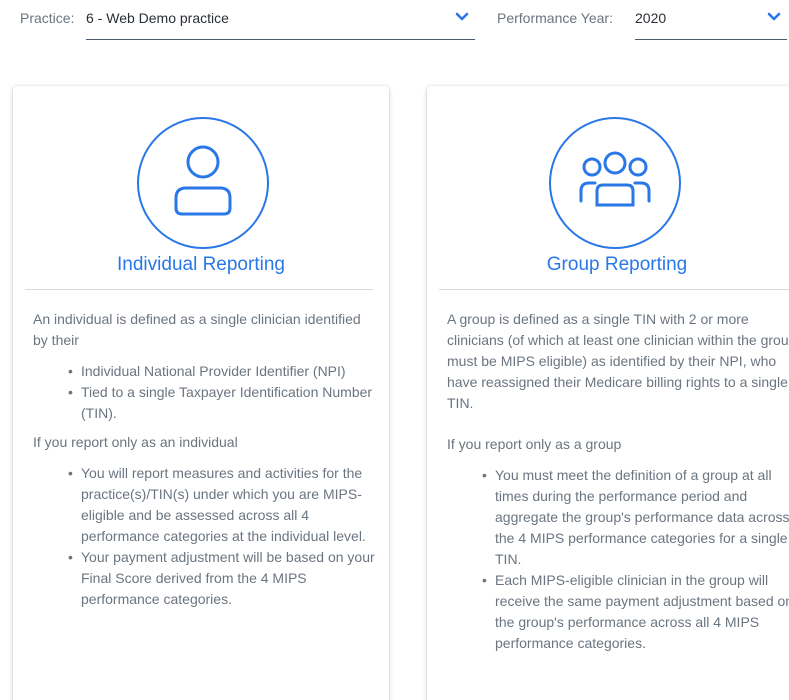  What do you see at coordinates (47, 18) in the screenshot?
I see `practice-label: Practice:` at bounding box center [47, 18].